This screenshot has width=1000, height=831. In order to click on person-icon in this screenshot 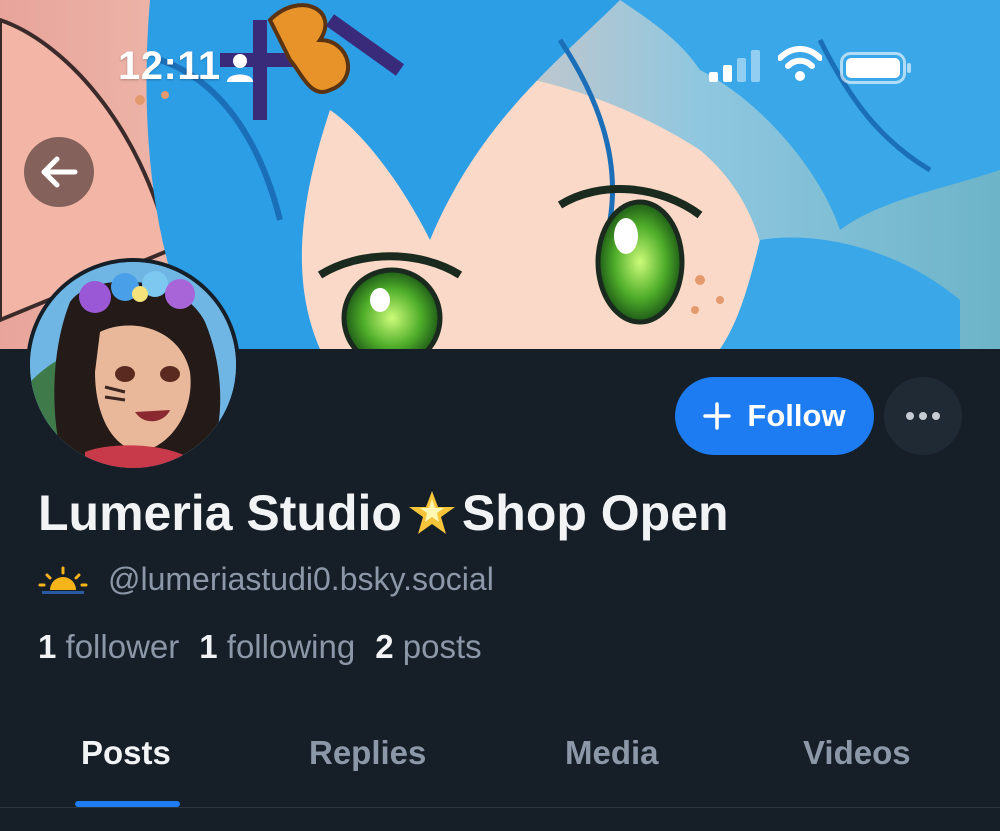, I will do `click(240, 68)`.